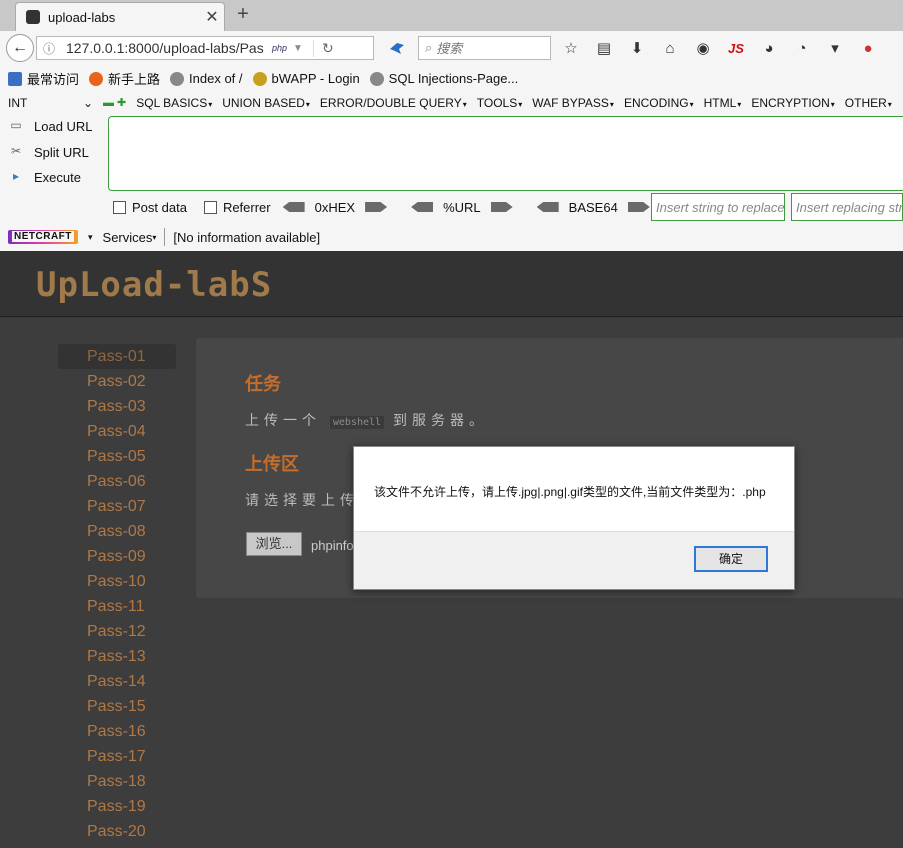 This screenshot has height=848, width=903. I want to click on arrow-left-icon: ←, so click(20, 47).